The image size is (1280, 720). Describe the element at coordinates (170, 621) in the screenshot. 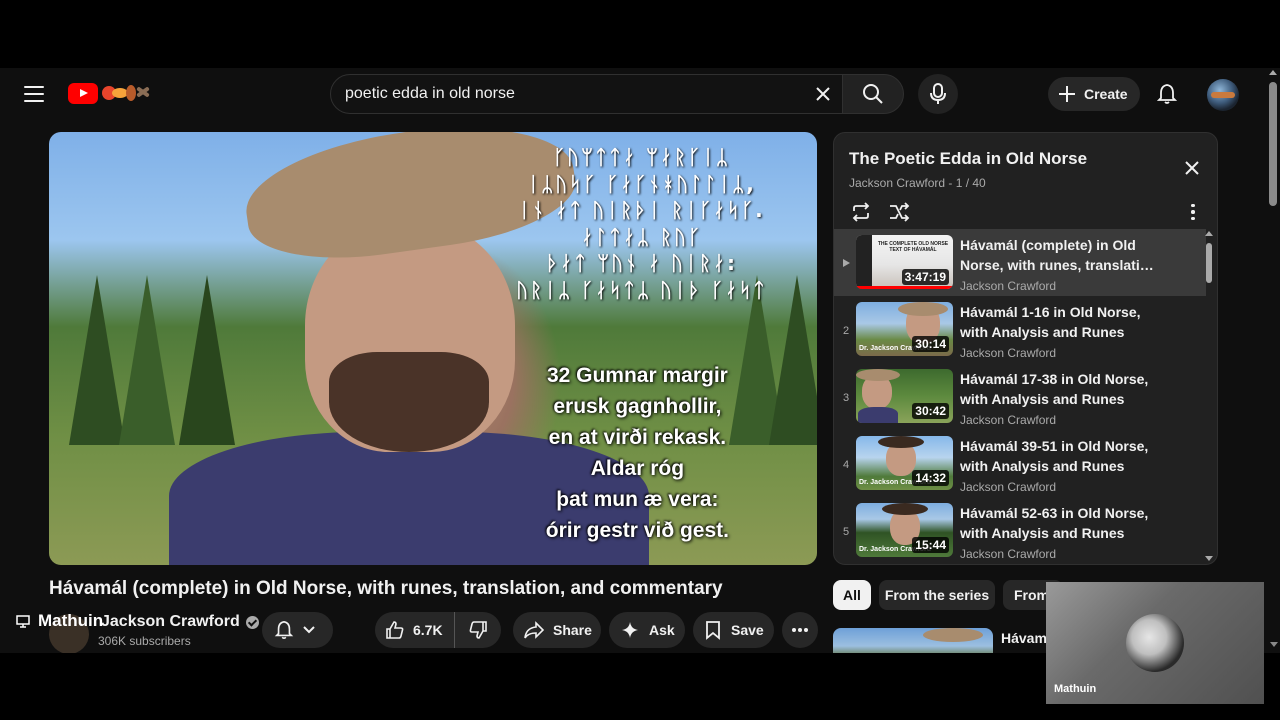

I see `channel-name-label: Jackson Crawford` at that location.